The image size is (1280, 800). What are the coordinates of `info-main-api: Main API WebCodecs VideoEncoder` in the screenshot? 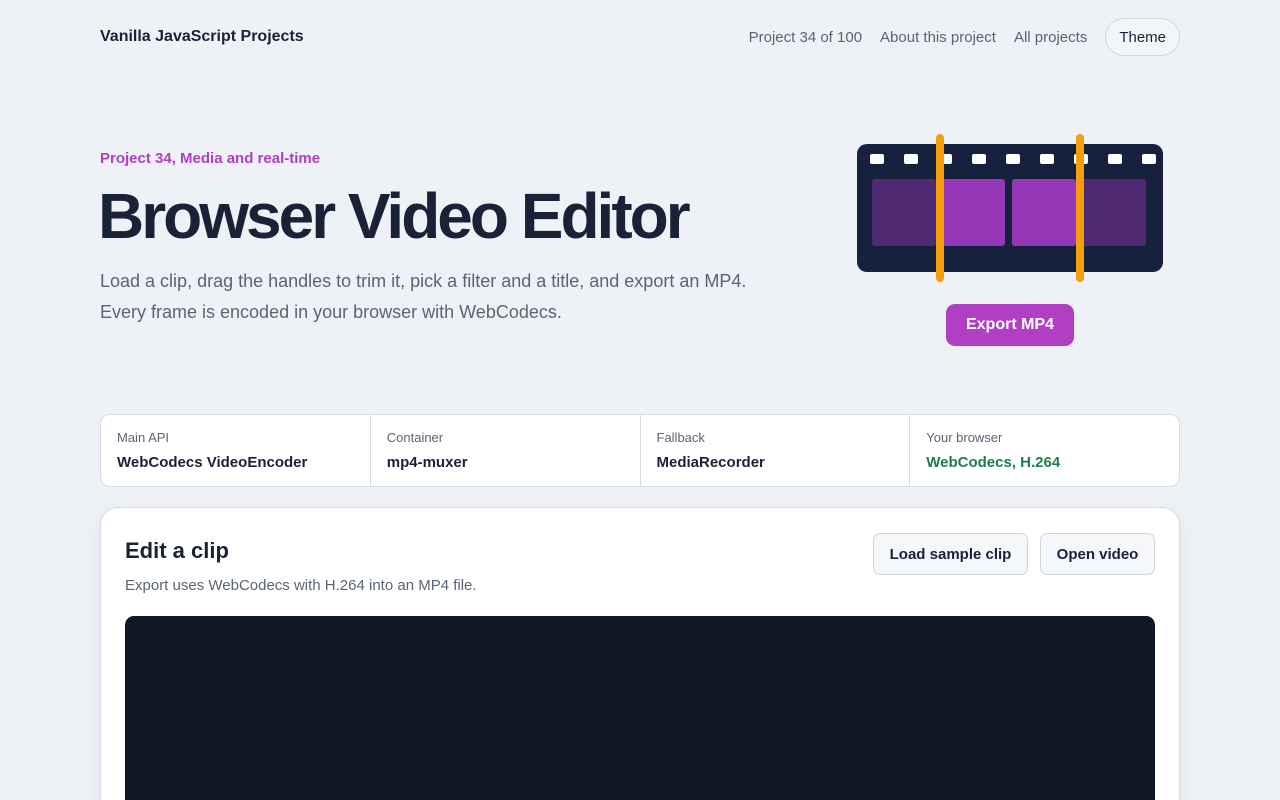 It's located at (235, 450).